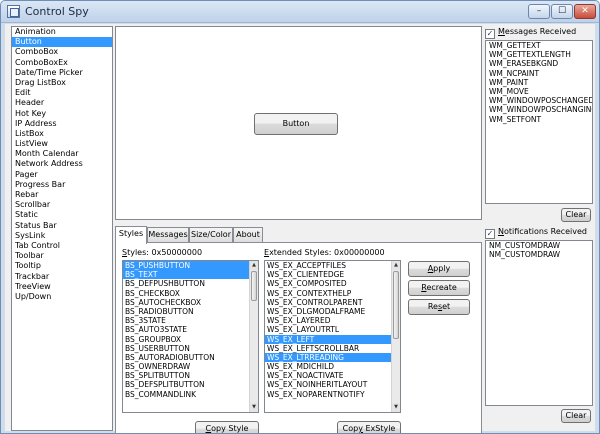 This screenshot has width=600, height=434. Describe the element at coordinates (332, 339) in the screenshot. I see `style-item: WS_EX_LEFT` at that location.